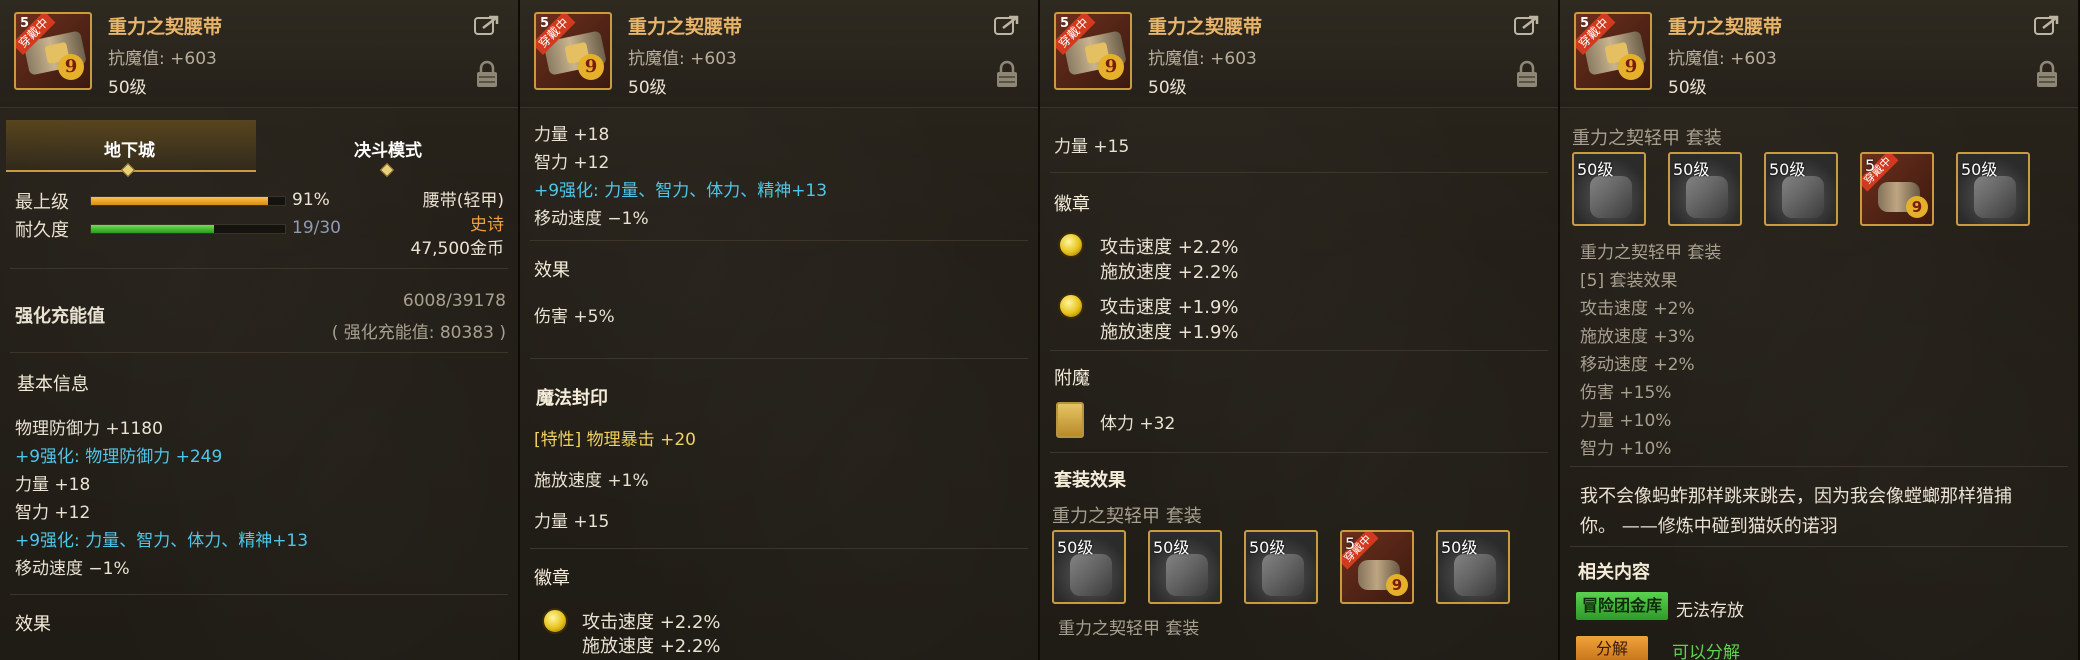 The height and width of the screenshot is (660, 2080). Describe the element at coordinates (1614, 572) in the screenshot. I see `related-heading: 相关内容` at that location.